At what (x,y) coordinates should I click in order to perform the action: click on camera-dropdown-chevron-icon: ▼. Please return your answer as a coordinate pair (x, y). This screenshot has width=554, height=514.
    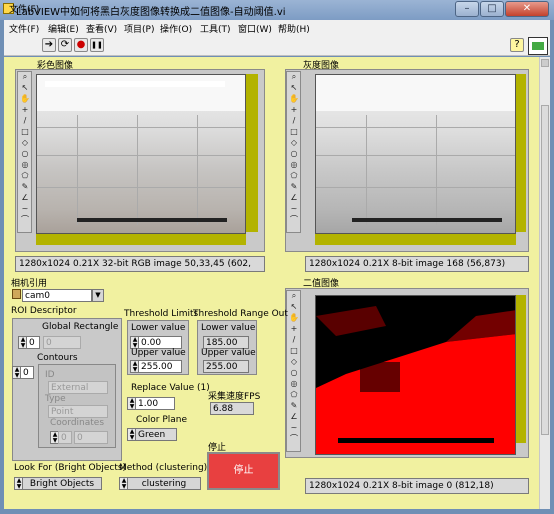
    Looking at the image, I should click on (98, 295).